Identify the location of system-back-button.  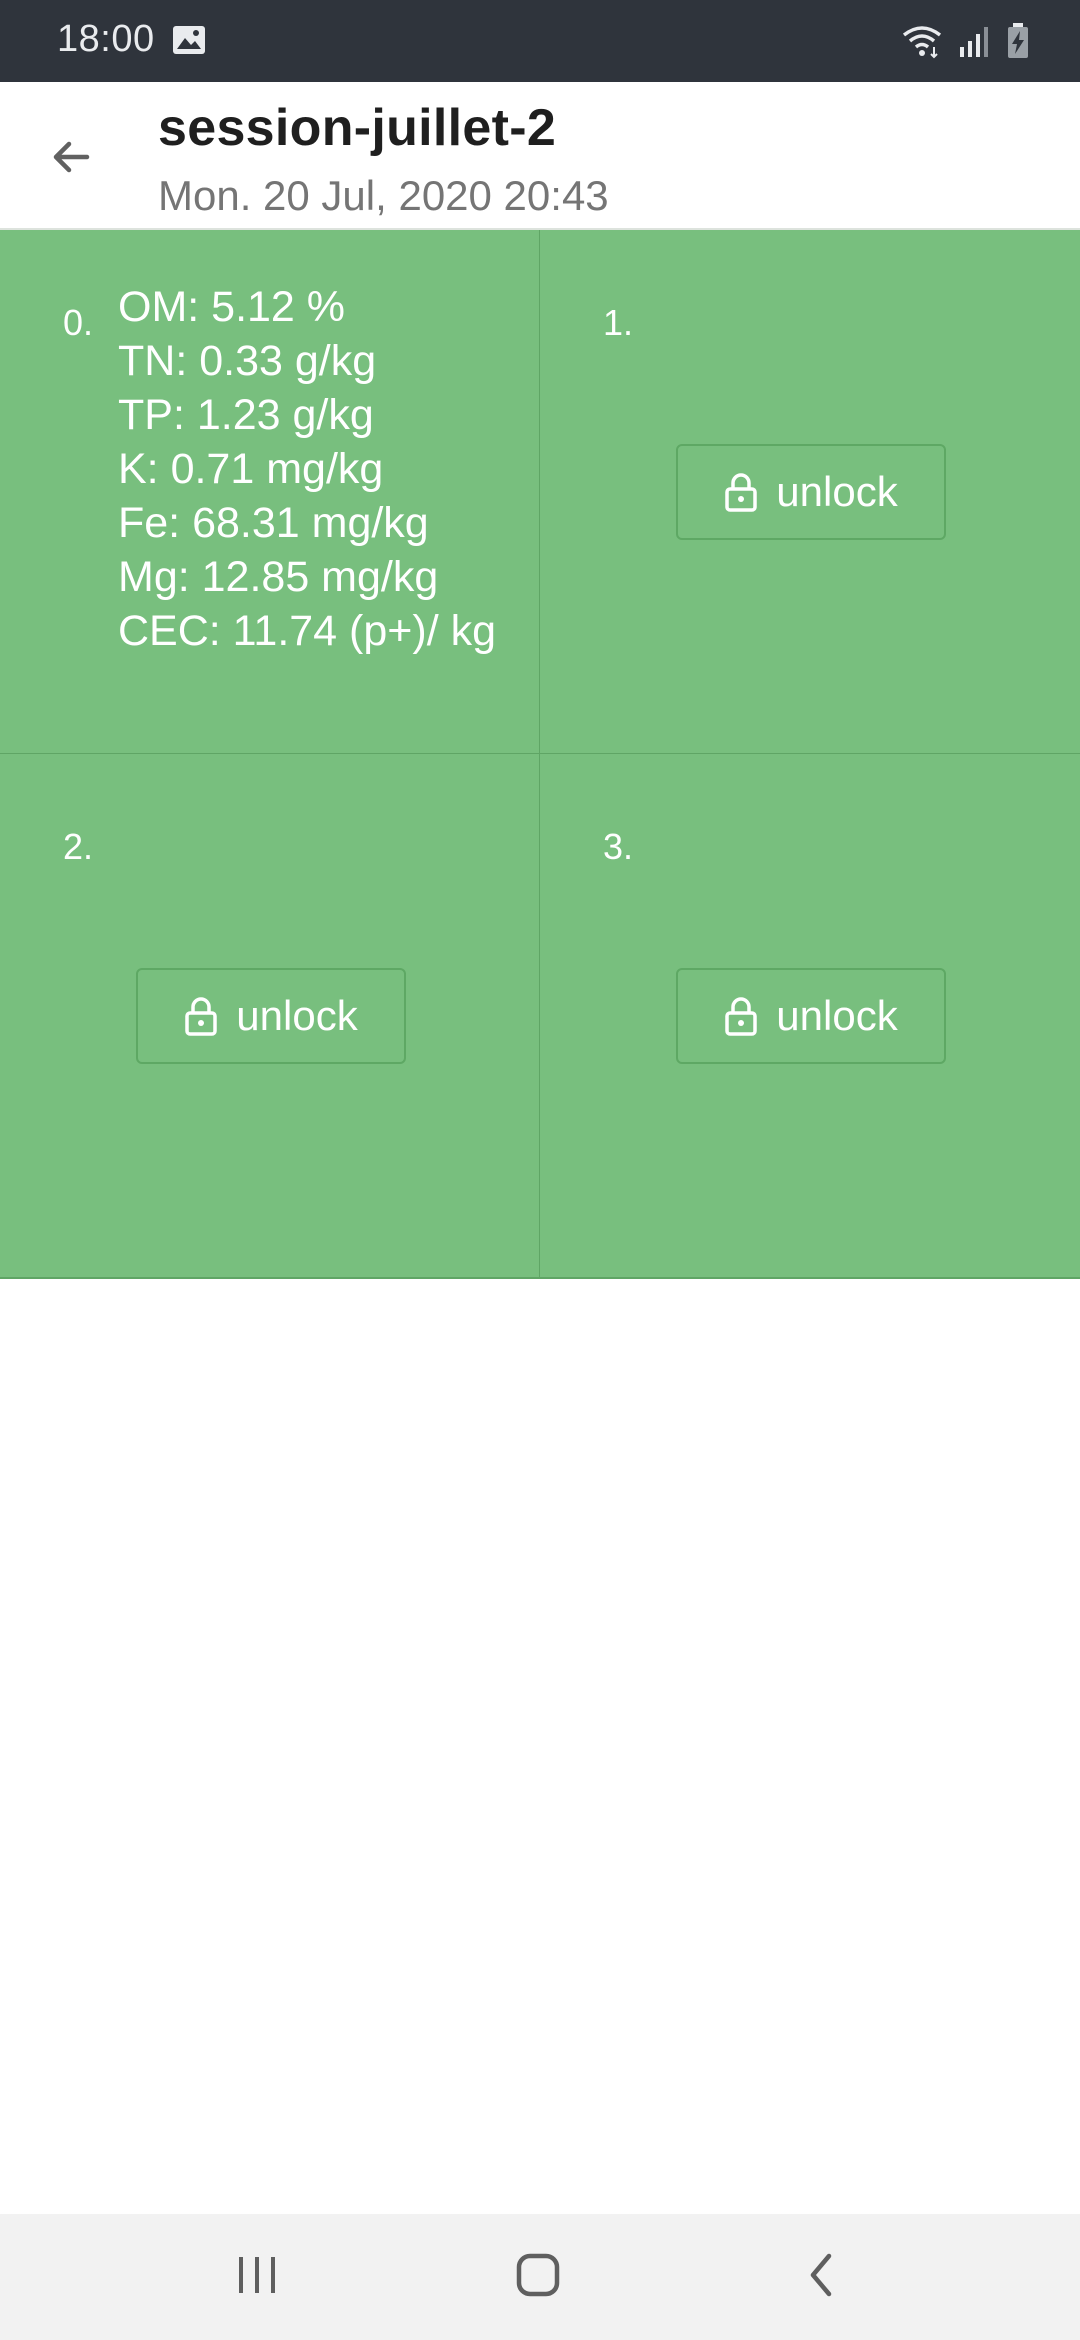
(820, 2277).